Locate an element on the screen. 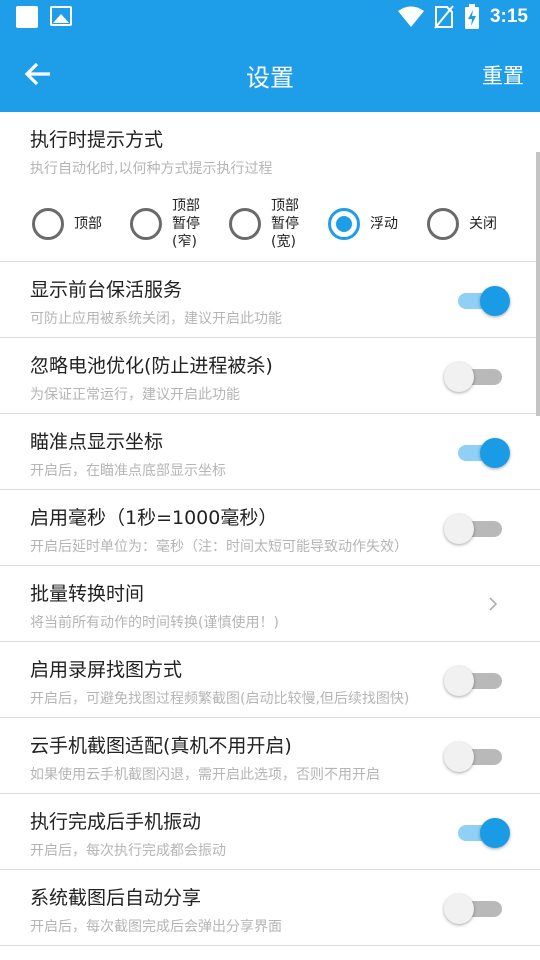 Image resolution: width=540 pixels, height=960 pixels. notification-square-icon is located at coordinates (27, 17).